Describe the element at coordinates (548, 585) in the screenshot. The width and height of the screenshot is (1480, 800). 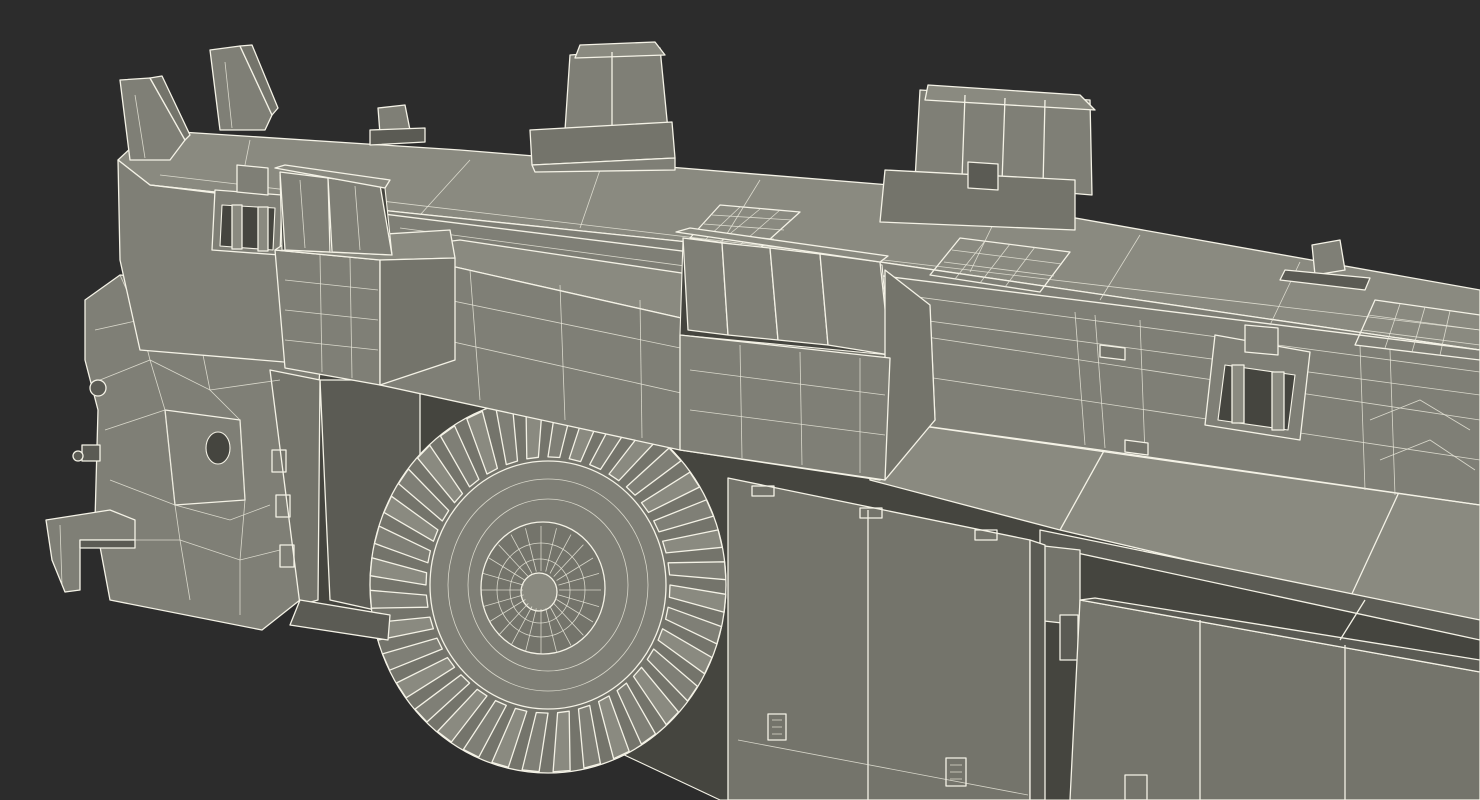
I see `wheel` at that location.